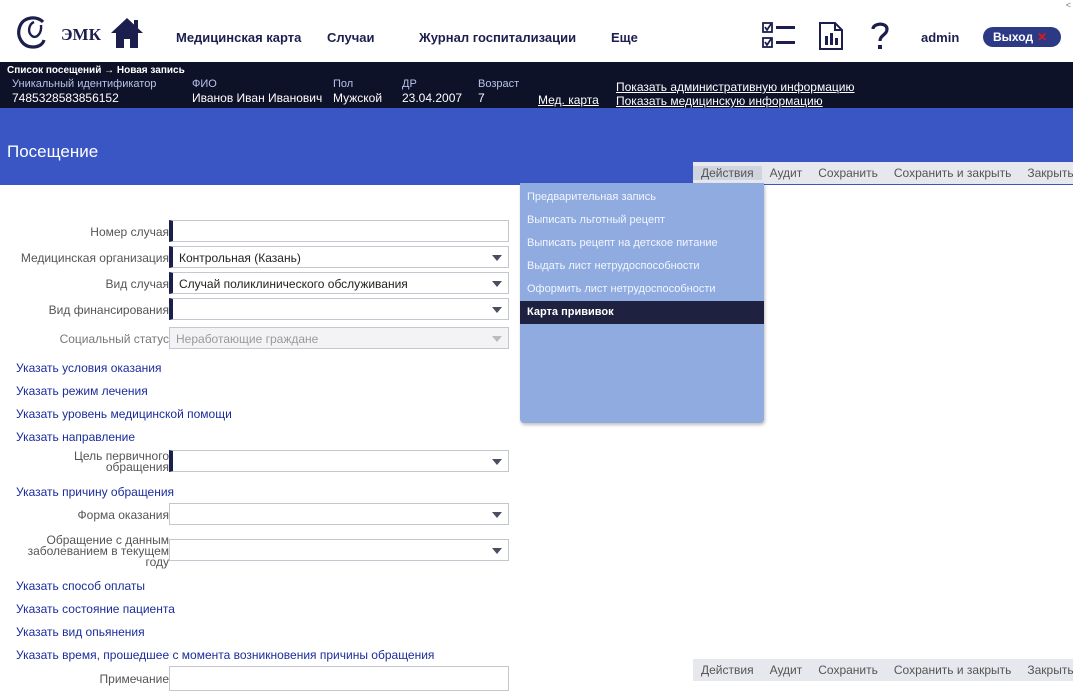 The width and height of the screenshot is (1073, 691). Describe the element at coordinates (137, 467) in the screenshot. I see `primary-goal-label-line2: обращения` at that location.